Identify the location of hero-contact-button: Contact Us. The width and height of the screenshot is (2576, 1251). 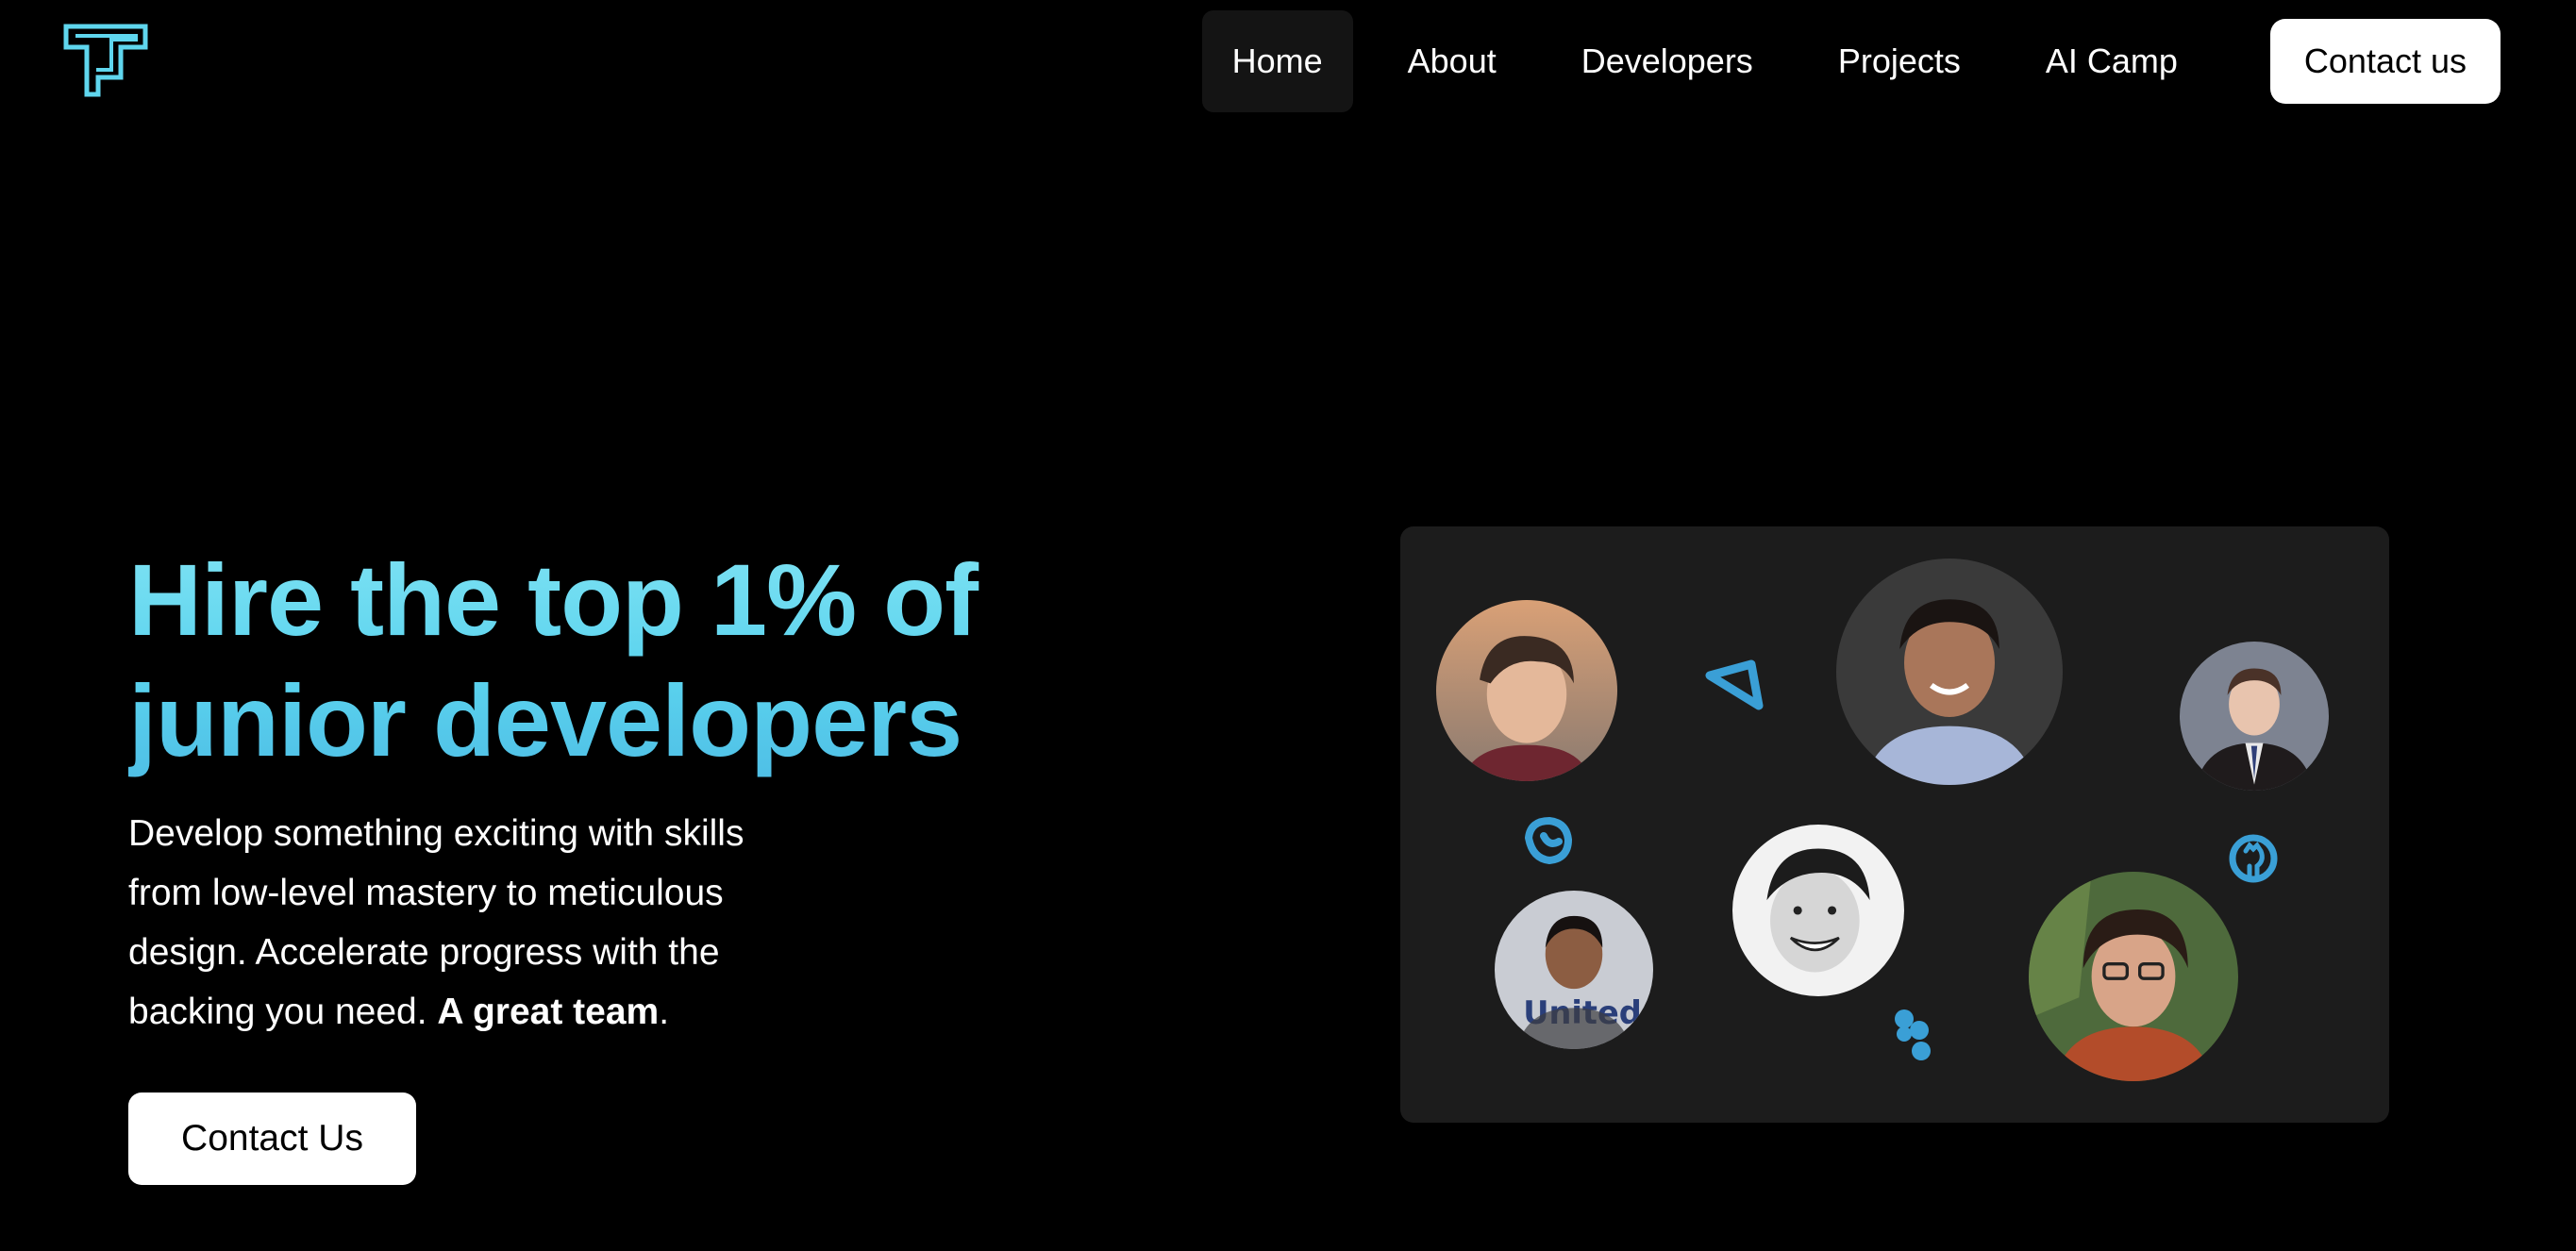
(272, 1139).